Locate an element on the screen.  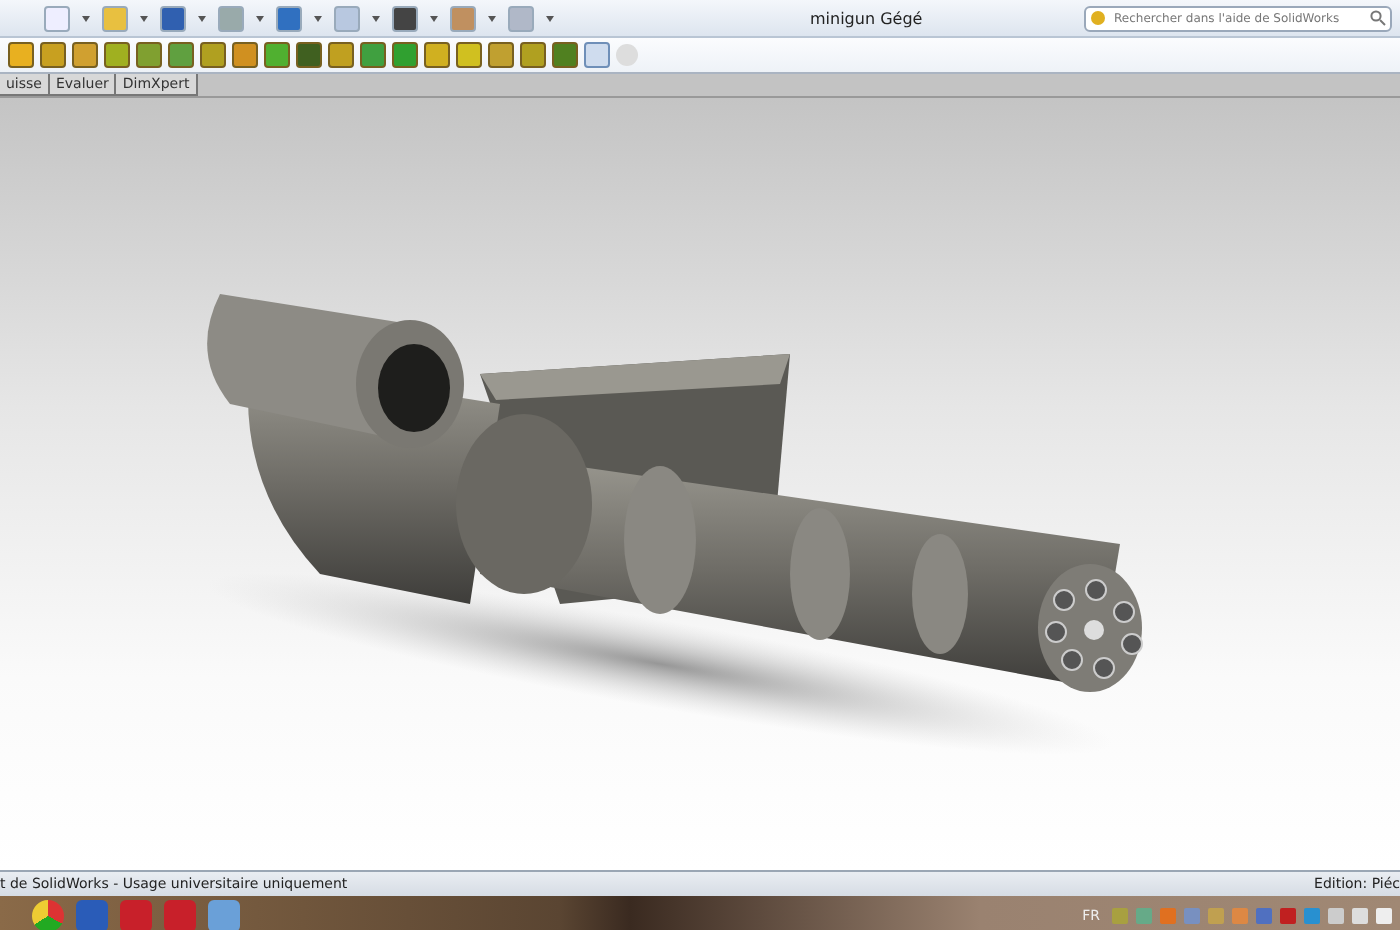
search-icon is located at coordinates (1378, 18).